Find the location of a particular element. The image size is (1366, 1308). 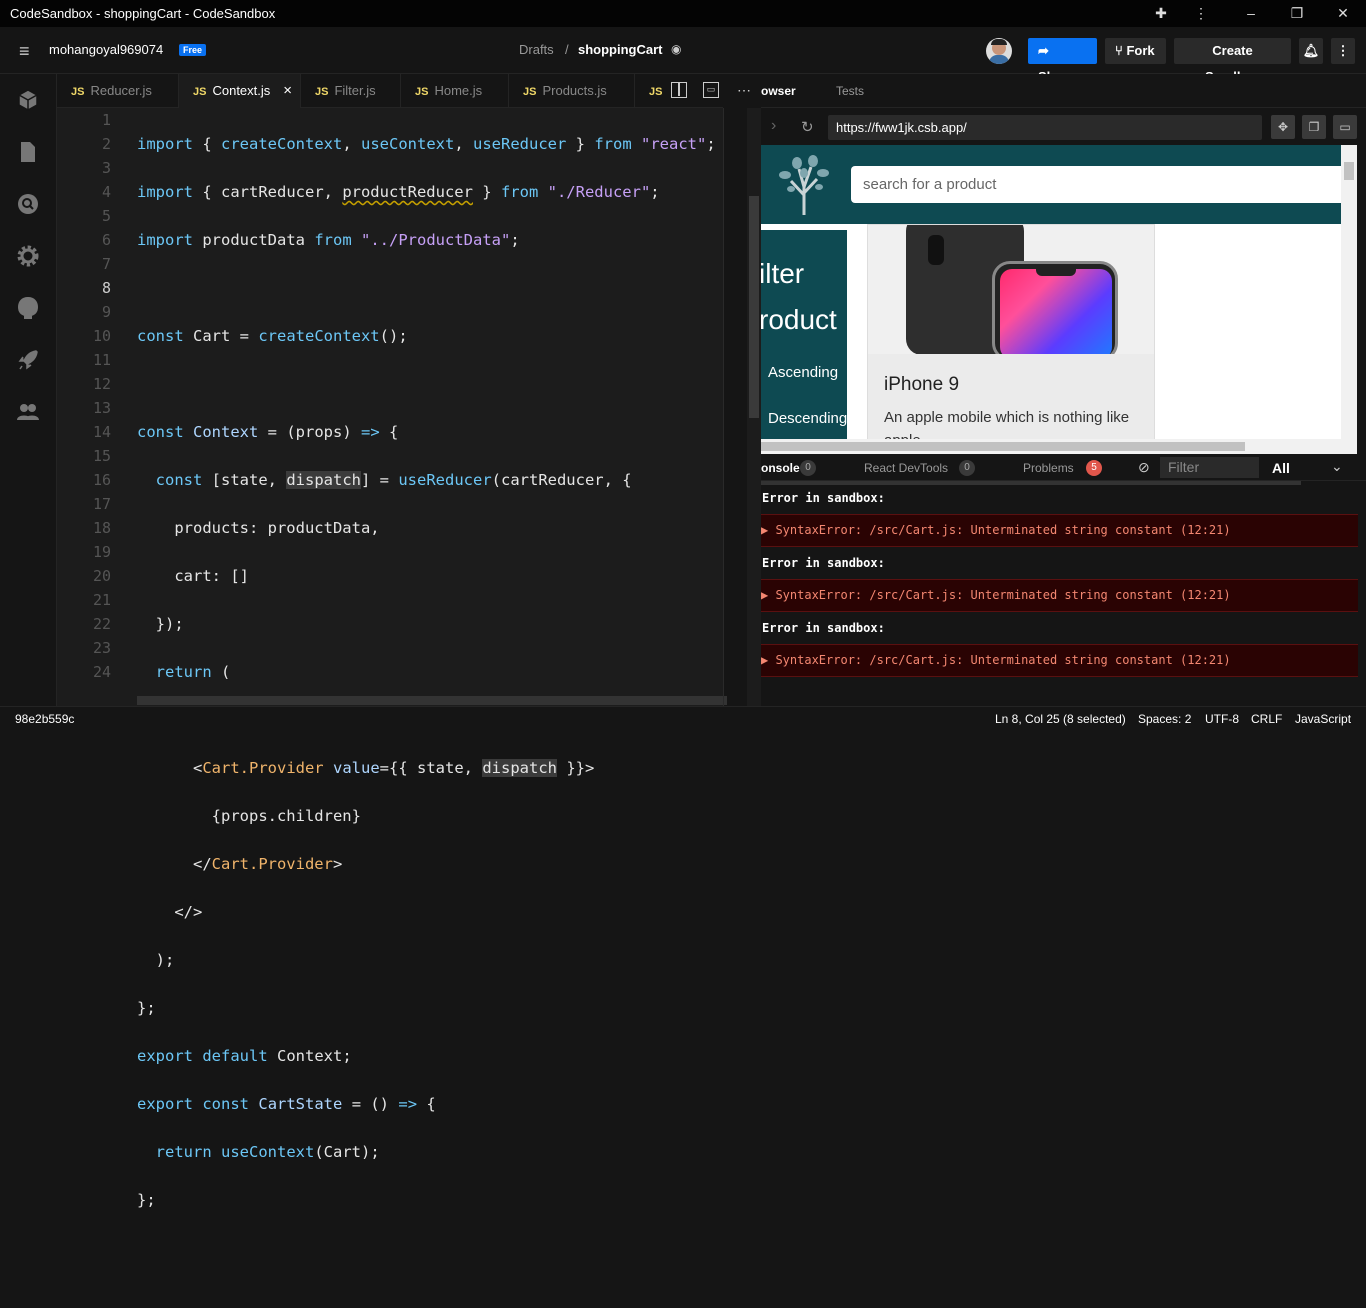

console-scrollbar is located at coordinates (1031, 483).